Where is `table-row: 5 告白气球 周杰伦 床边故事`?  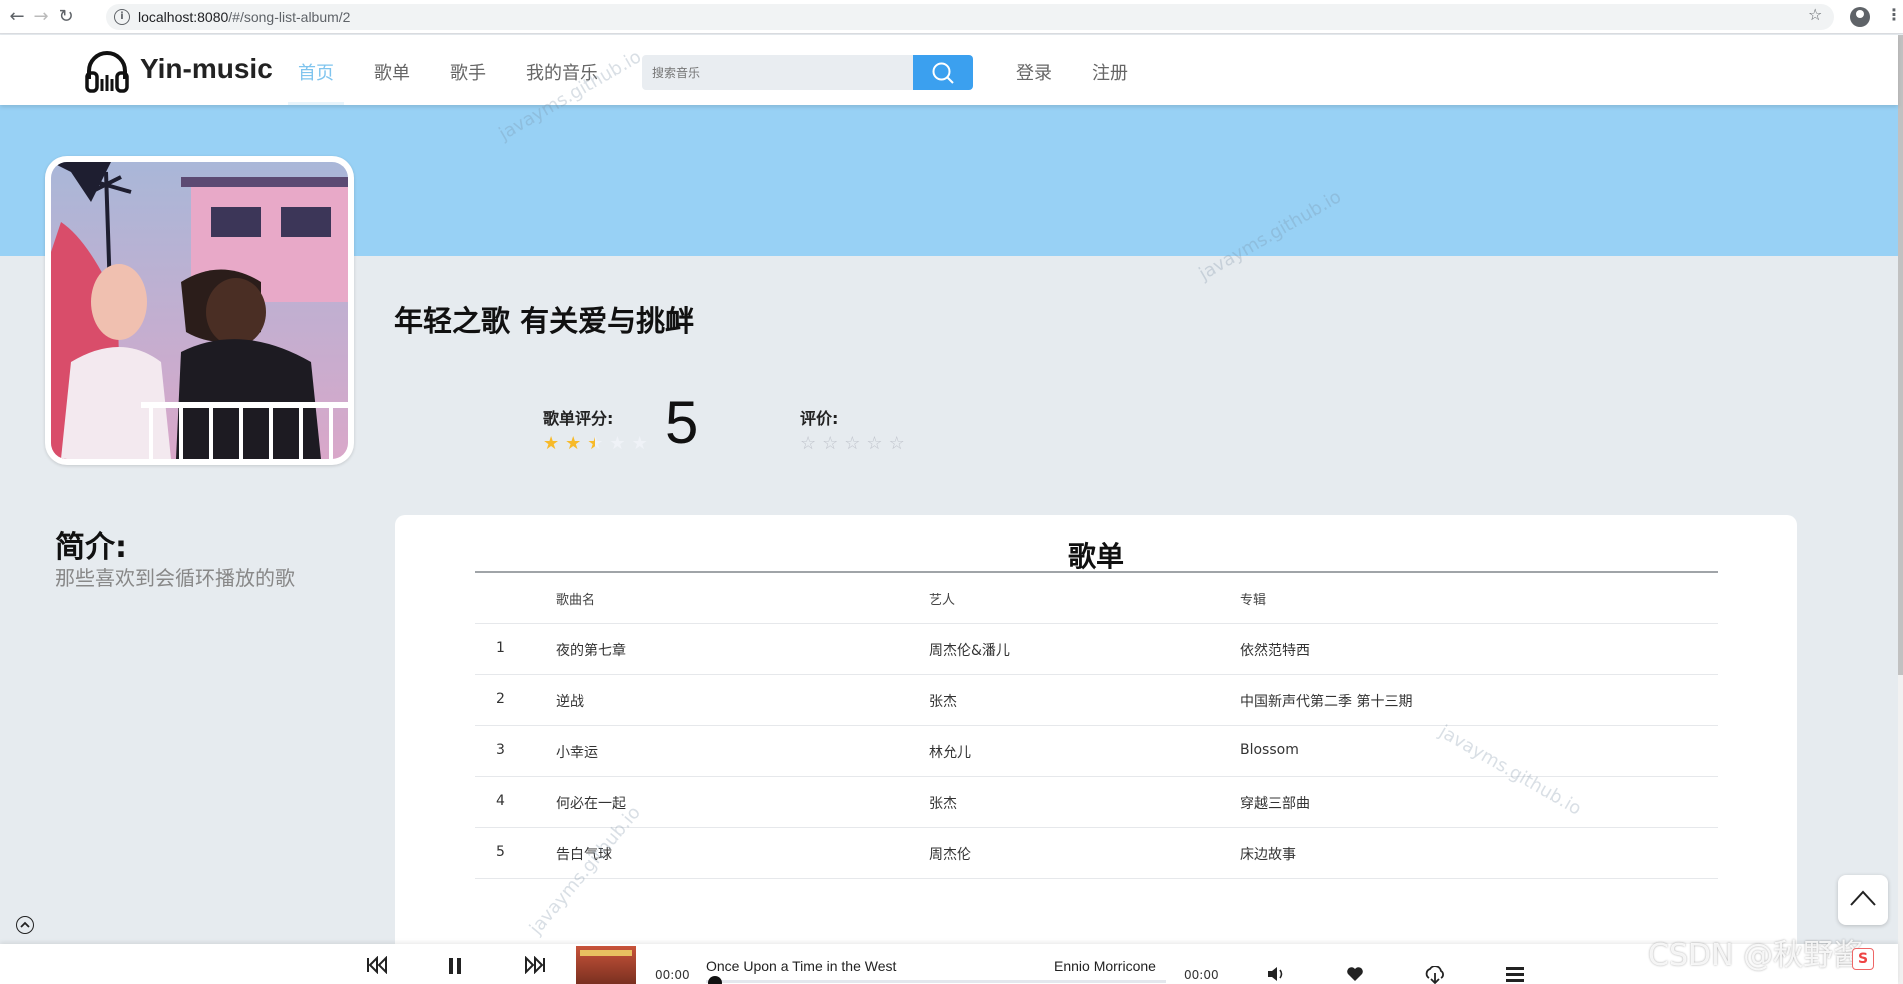 table-row: 5 告白气球 周杰伦 床边故事 is located at coordinates (1096, 853).